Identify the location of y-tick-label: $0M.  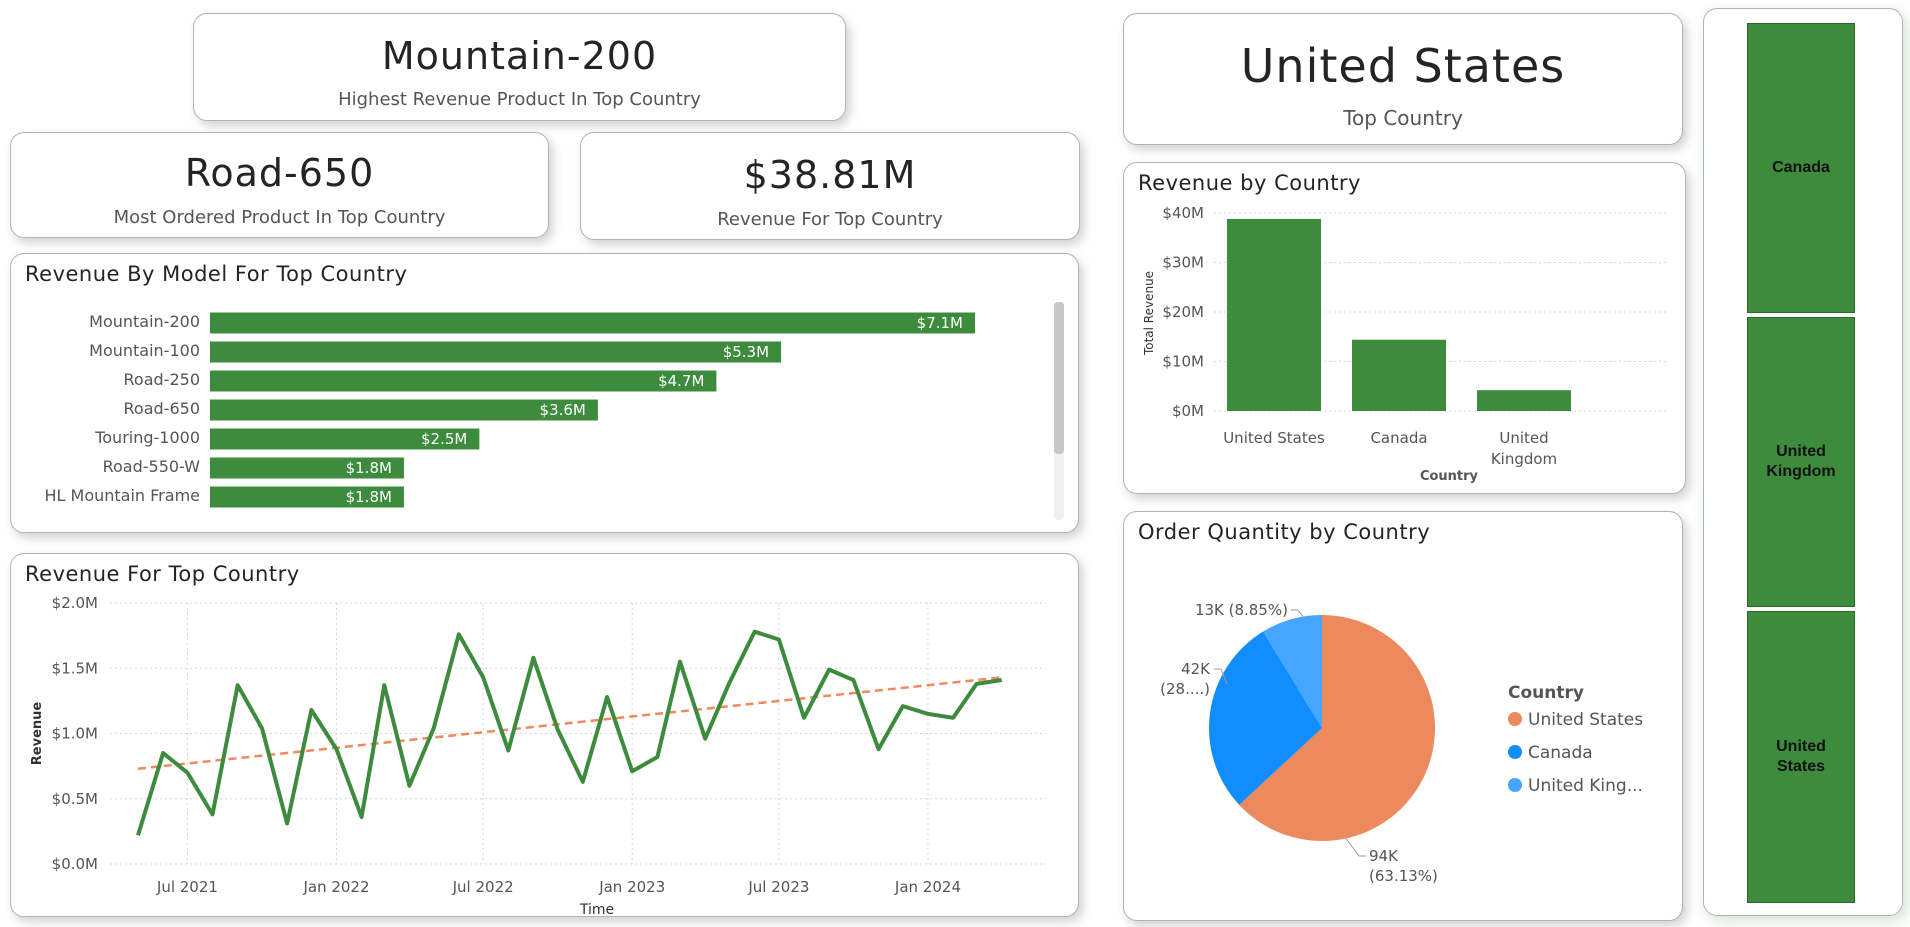
(1188, 411).